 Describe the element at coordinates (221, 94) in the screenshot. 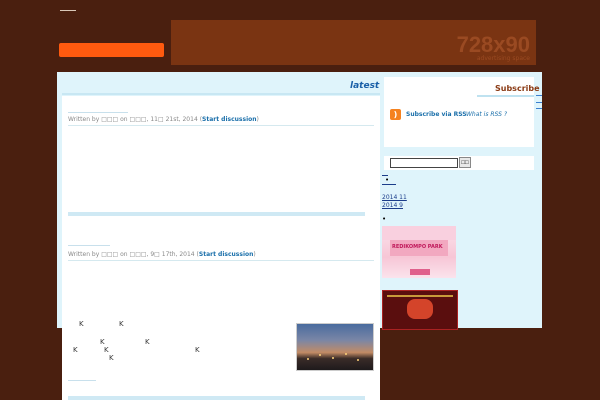

I see `latest-underline` at that location.